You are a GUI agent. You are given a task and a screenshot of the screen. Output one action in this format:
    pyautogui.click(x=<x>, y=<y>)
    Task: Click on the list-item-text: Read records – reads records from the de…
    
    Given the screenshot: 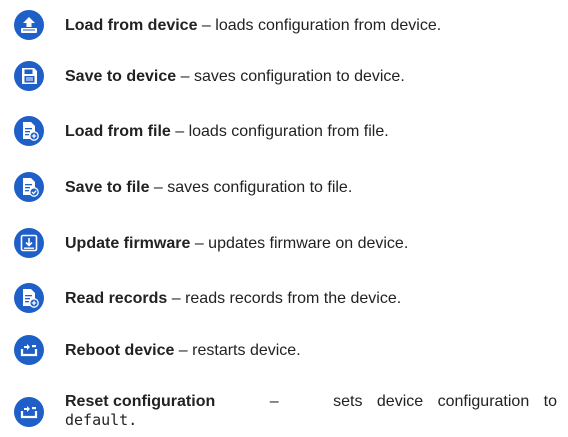 What is the action you would take?
    pyautogui.click(x=311, y=298)
    